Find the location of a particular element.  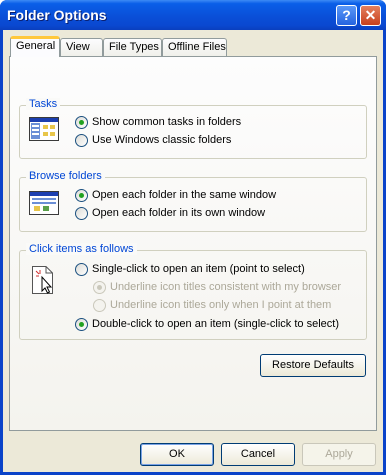

tab-view: View is located at coordinates (81, 47).